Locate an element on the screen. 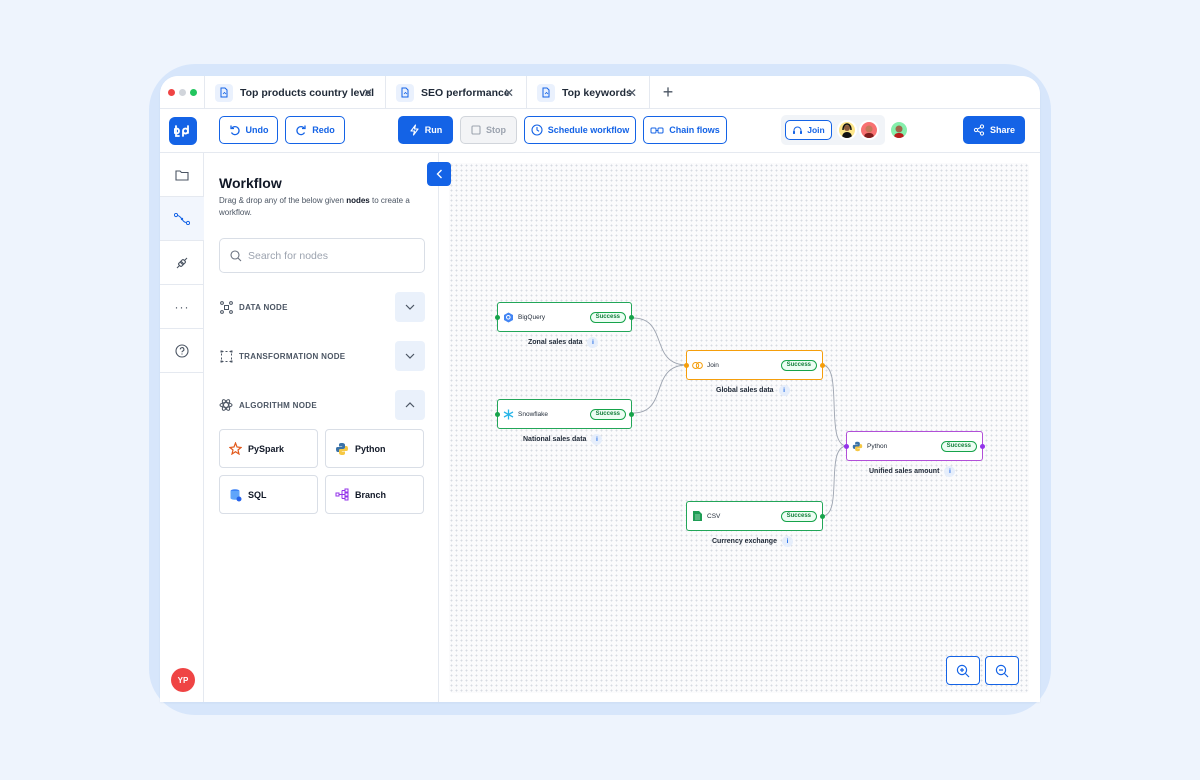 Image resolution: width=1200 pixels, height=780 pixels. node-card-pyspark: PySpark is located at coordinates (268, 448).